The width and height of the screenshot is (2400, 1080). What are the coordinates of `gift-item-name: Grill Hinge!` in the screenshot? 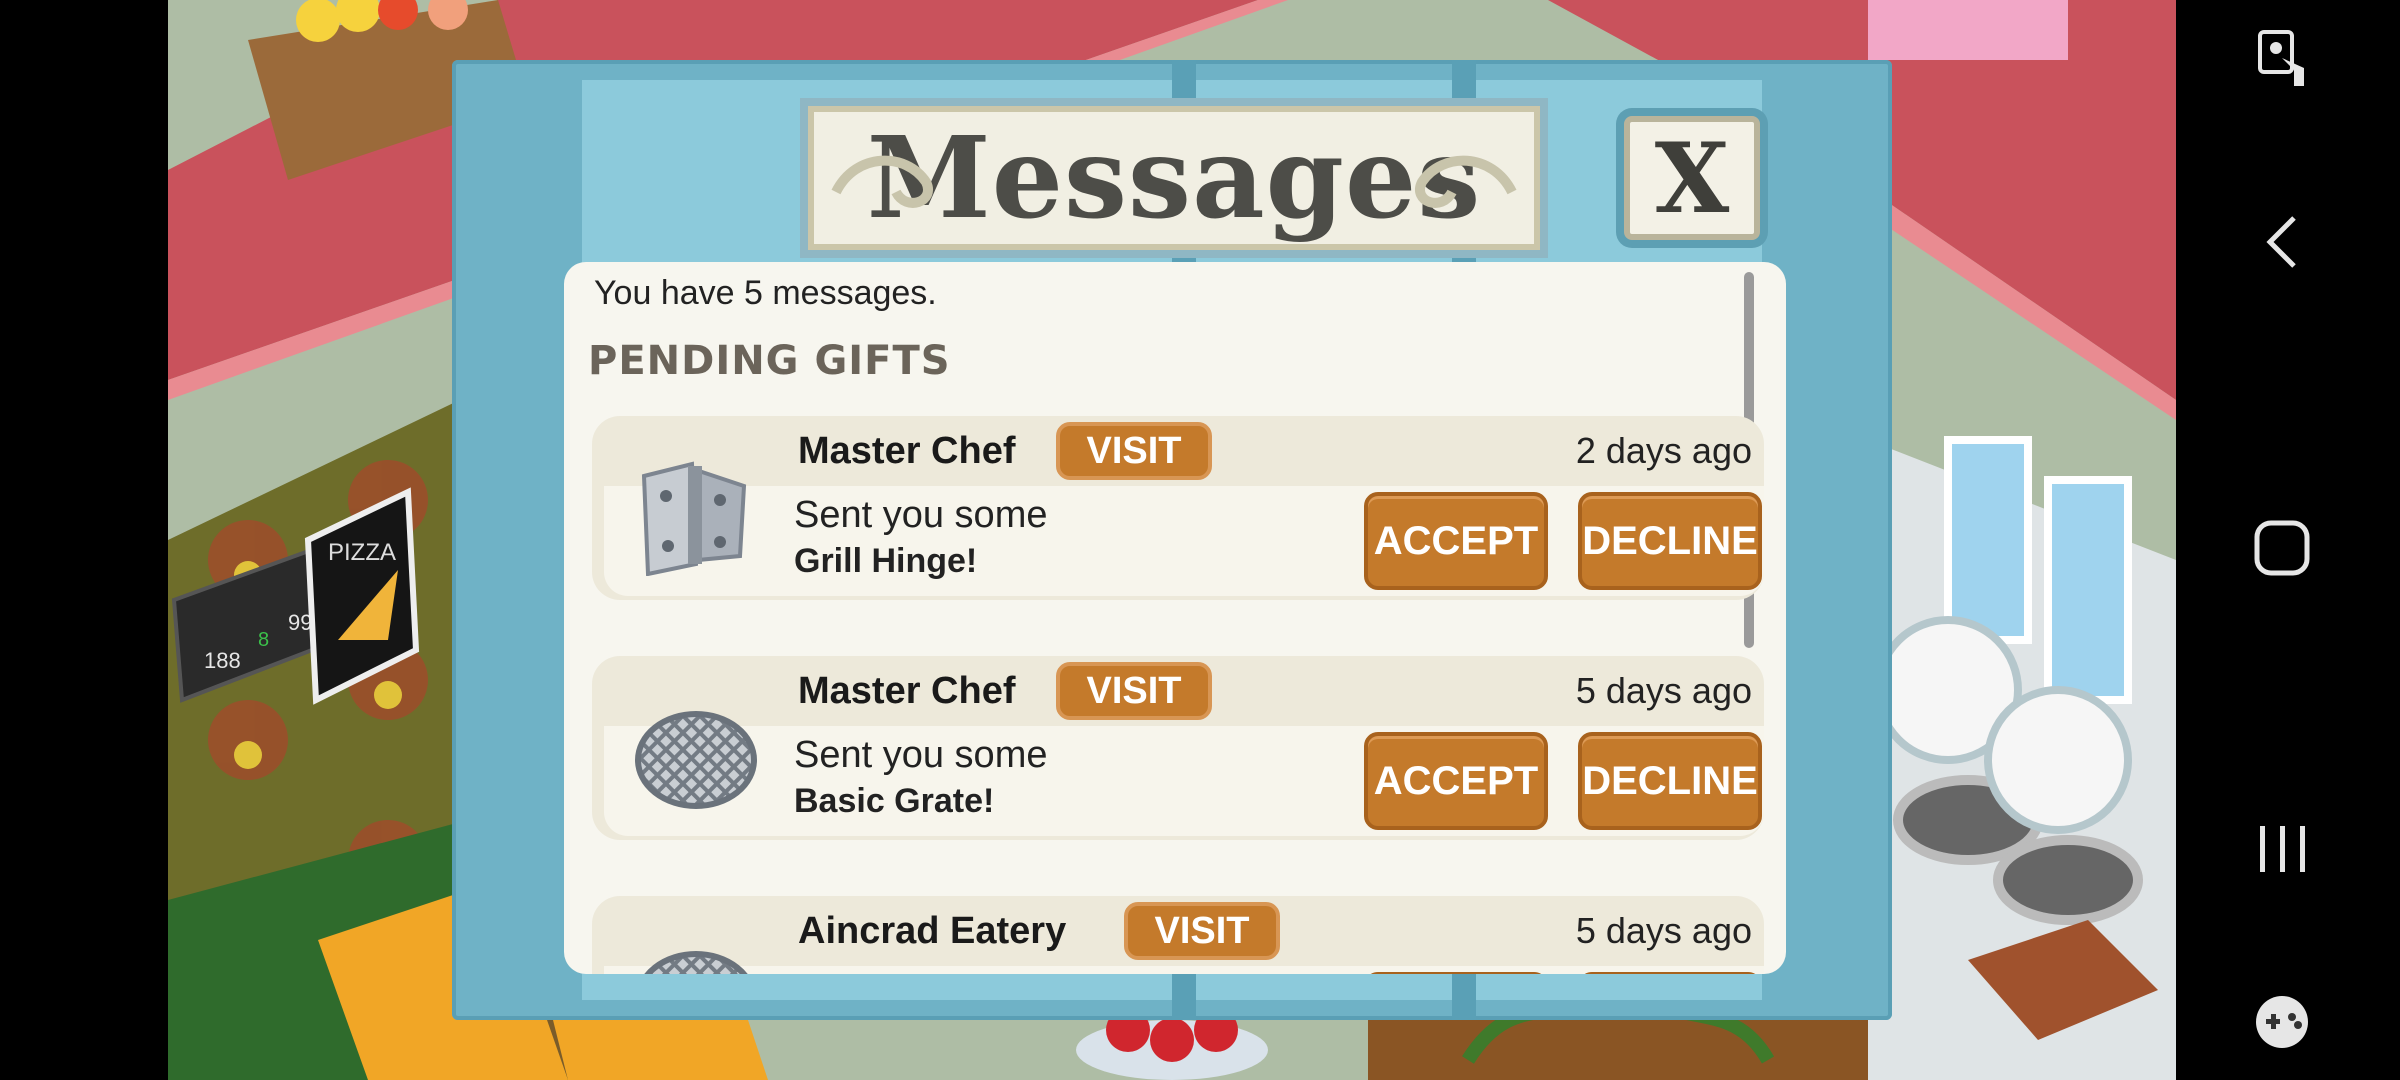 It's located at (886, 561).